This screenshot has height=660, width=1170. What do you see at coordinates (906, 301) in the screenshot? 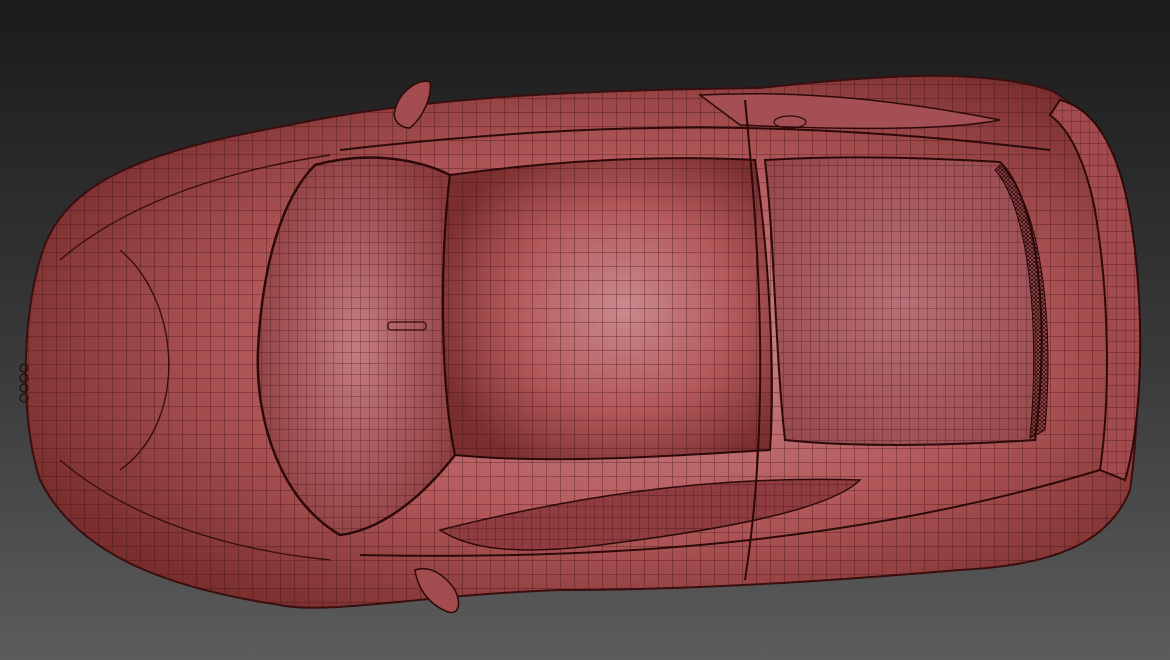
I see `rear-deck` at bounding box center [906, 301].